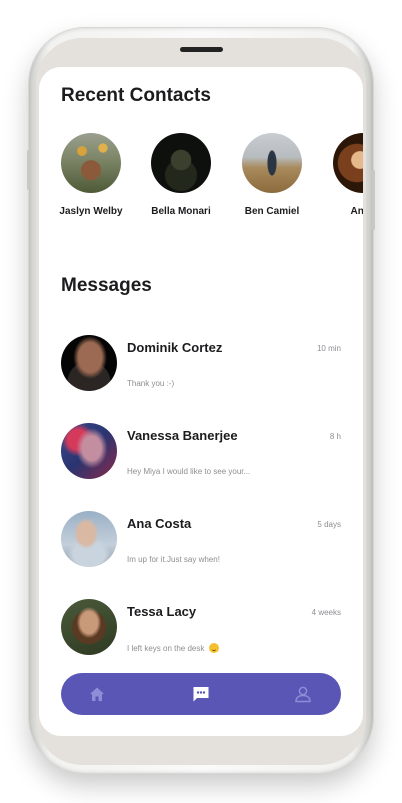  I want to click on chat-icon, so click(201, 694).